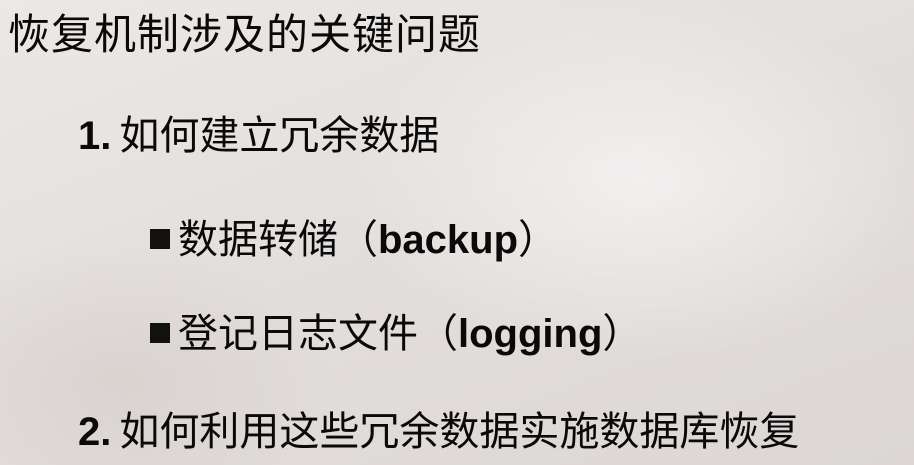 This screenshot has height=465, width=914. What do you see at coordinates (95, 432) in the screenshot?
I see `list-item-2-number: 2.` at bounding box center [95, 432].